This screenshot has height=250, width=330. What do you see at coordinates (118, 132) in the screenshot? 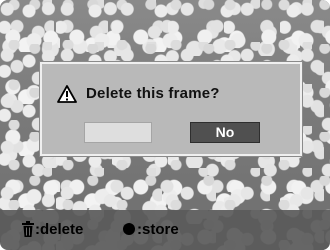
I see `yes-button` at bounding box center [118, 132].